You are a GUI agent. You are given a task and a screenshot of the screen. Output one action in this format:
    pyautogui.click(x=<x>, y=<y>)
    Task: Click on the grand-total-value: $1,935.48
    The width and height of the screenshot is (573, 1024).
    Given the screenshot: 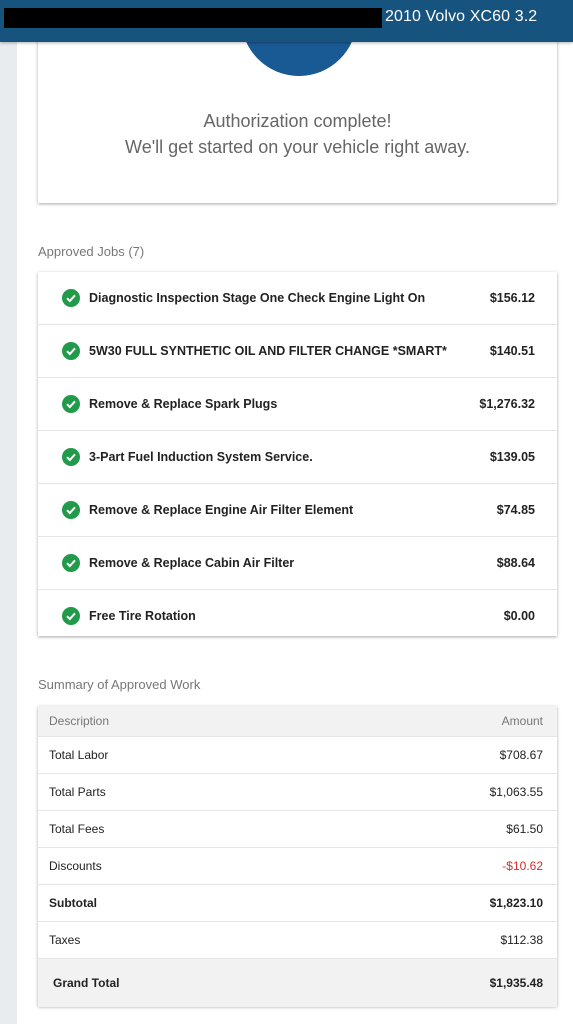 What is the action you would take?
    pyautogui.click(x=516, y=983)
    